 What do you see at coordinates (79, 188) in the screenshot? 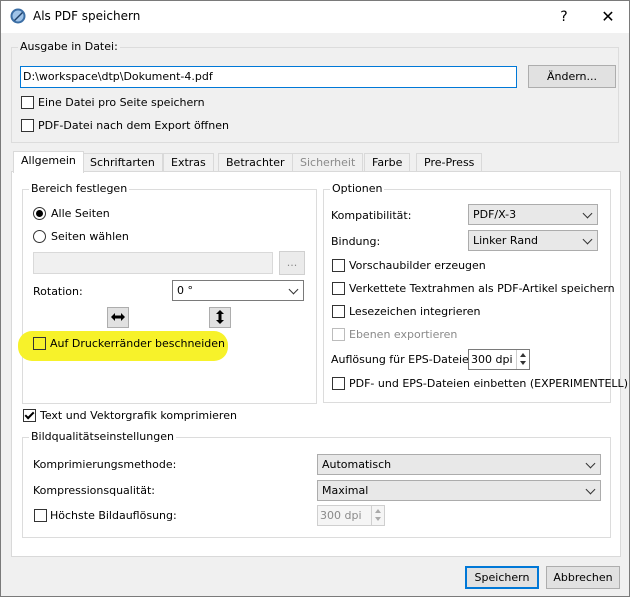
I see `page-range-legend: Bereich festlegen` at bounding box center [79, 188].